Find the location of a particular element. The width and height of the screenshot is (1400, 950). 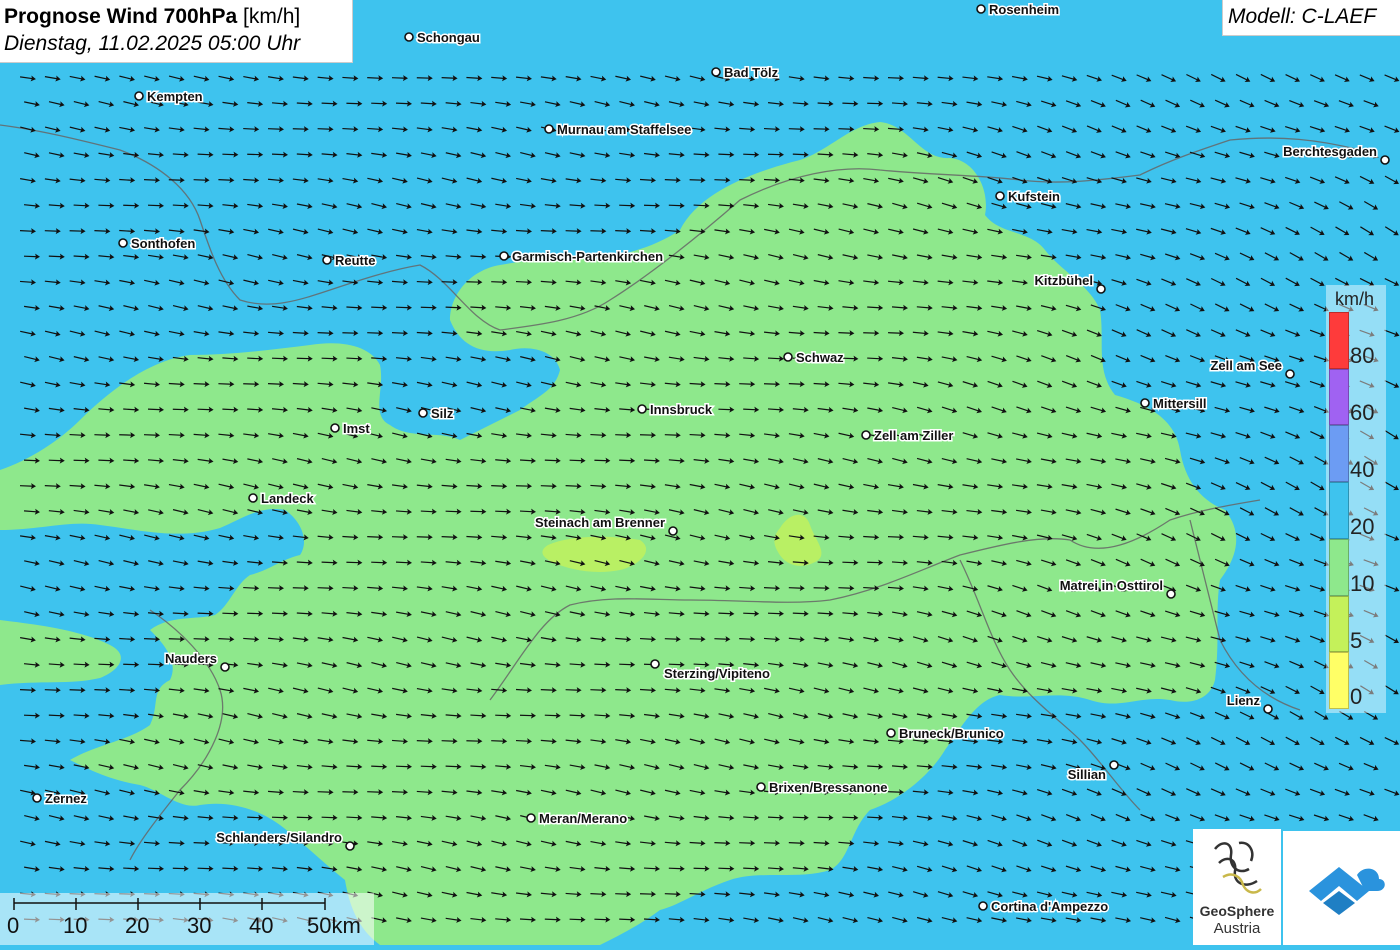

forecast-datetime: Dienstag, 11.02.2025 05:00 Uhr is located at coordinates (178, 44).